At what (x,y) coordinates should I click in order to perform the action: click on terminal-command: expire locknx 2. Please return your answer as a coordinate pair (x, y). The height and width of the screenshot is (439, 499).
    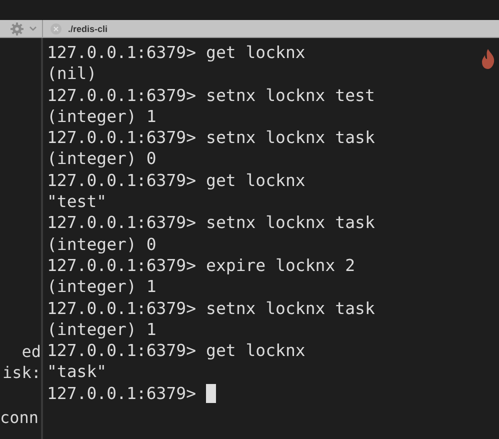
    Looking at the image, I should click on (281, 265).